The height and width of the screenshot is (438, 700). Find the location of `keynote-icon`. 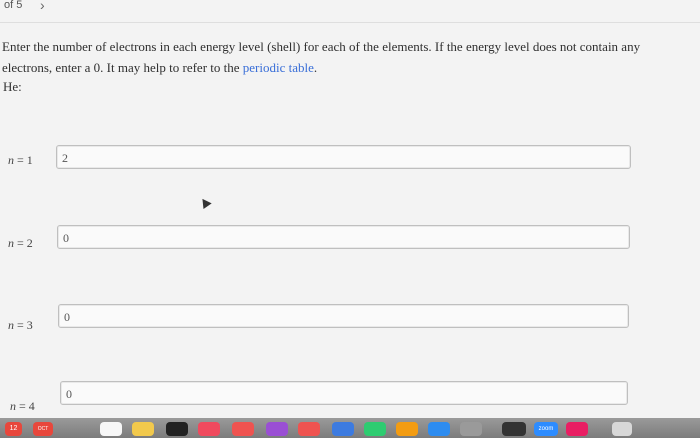

keynote-icon is located at coordinates (343, 429).